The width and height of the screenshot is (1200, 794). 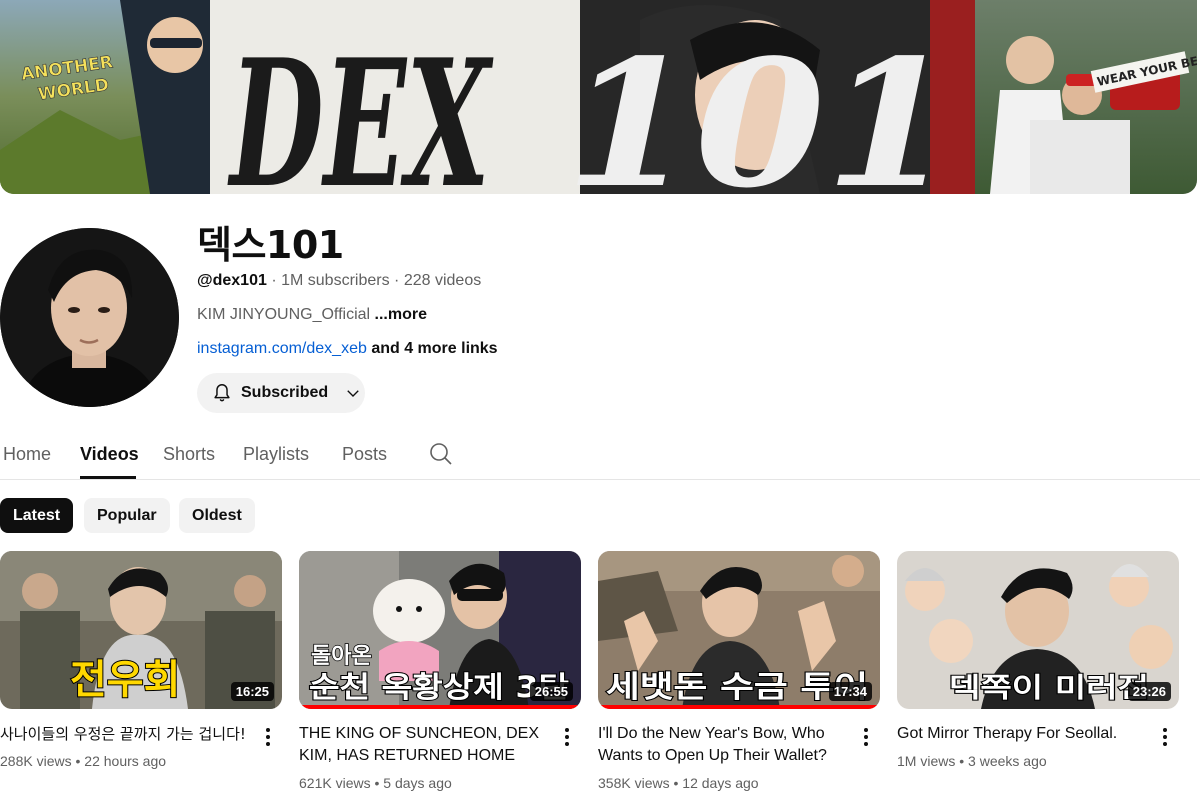 I want to click on channel-avatar, so click(x=89, y=317).